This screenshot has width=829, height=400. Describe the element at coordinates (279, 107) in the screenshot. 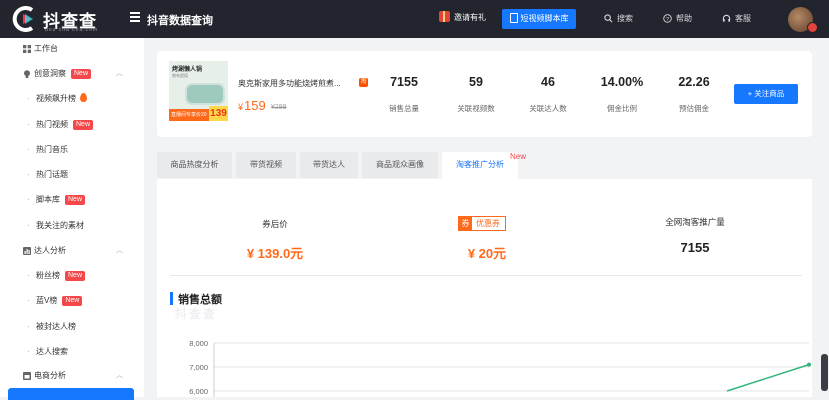

I see `original-price: ¥289` at that location.